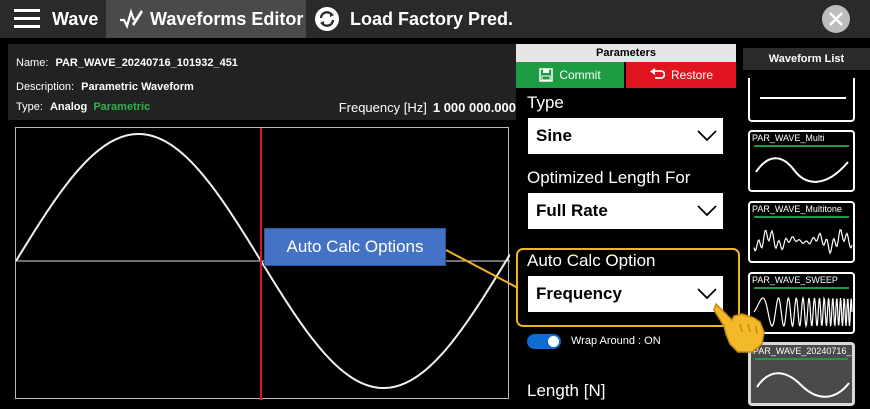 The image size is (870, 409). Describe the element at coordinates (657, 73) in the screenshot. I see `undo-icon` at that location.